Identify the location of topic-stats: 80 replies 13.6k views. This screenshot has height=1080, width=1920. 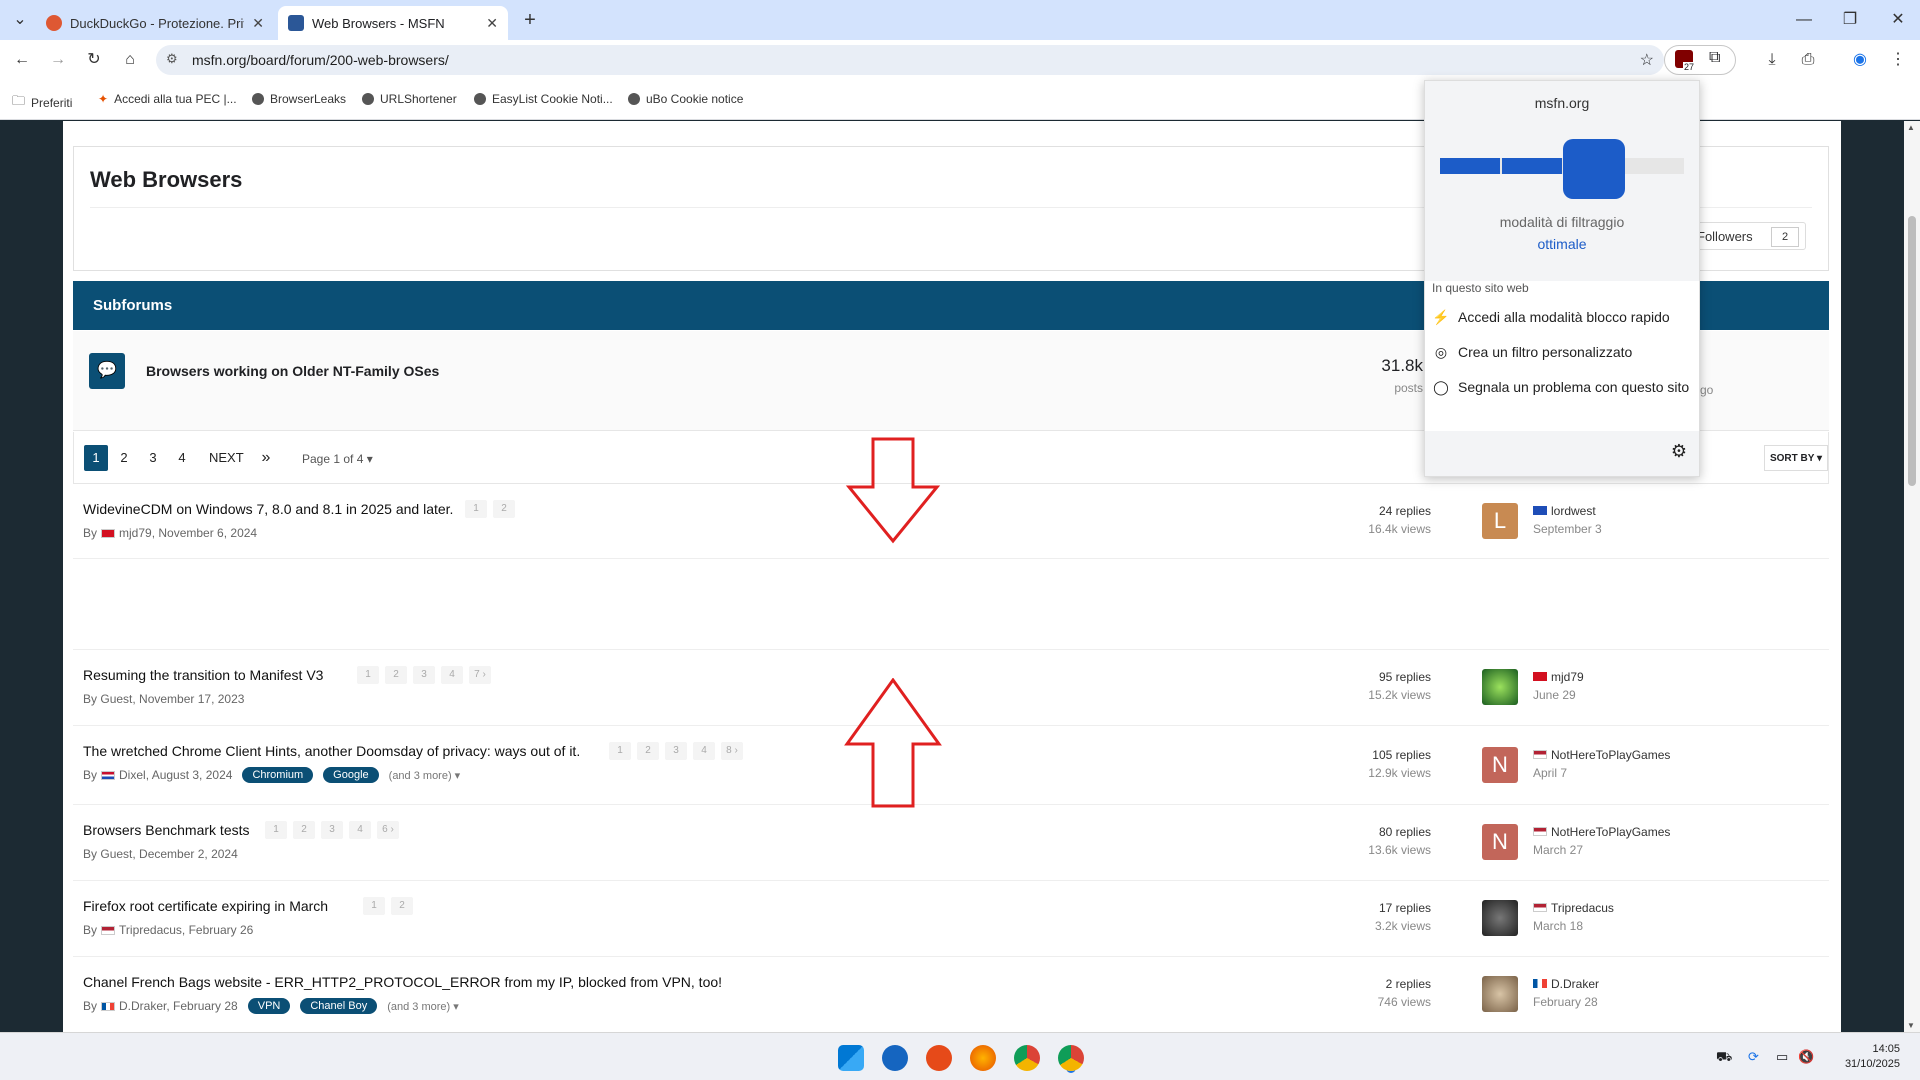
(1399, 841).